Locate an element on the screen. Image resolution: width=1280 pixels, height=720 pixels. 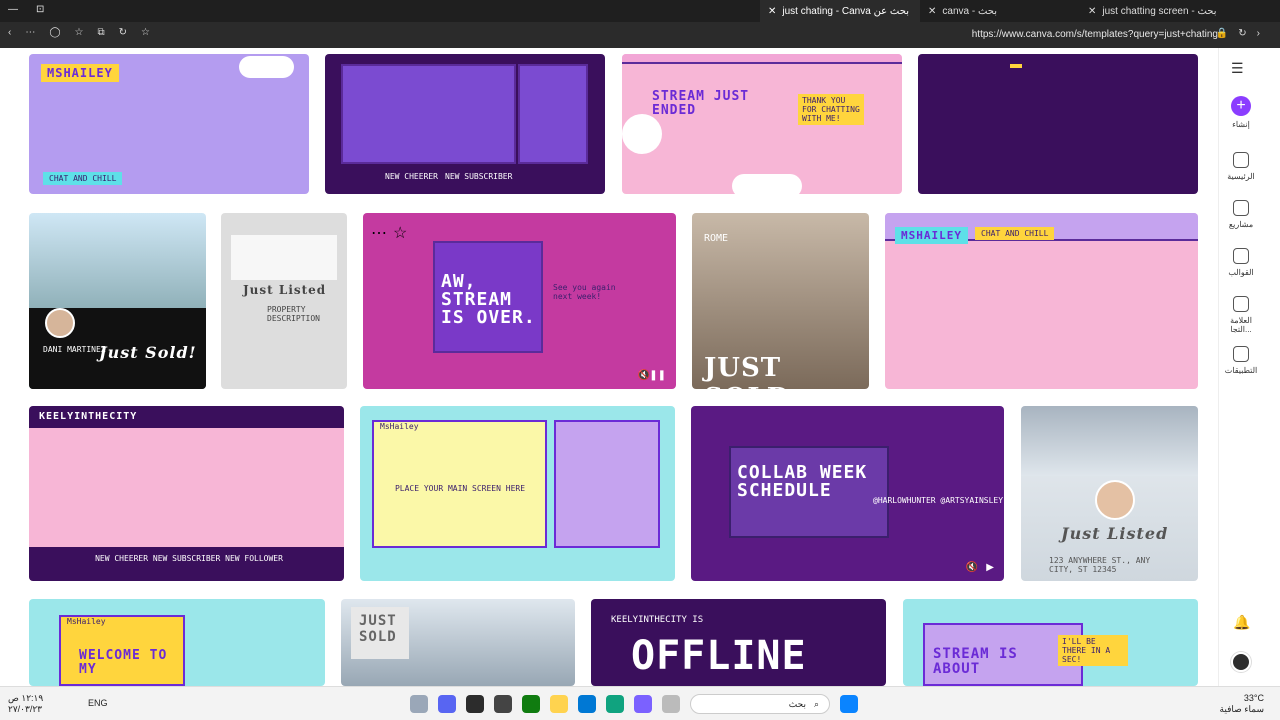
rail-item-templates: القوالب is located at coordinates (1241, 262).